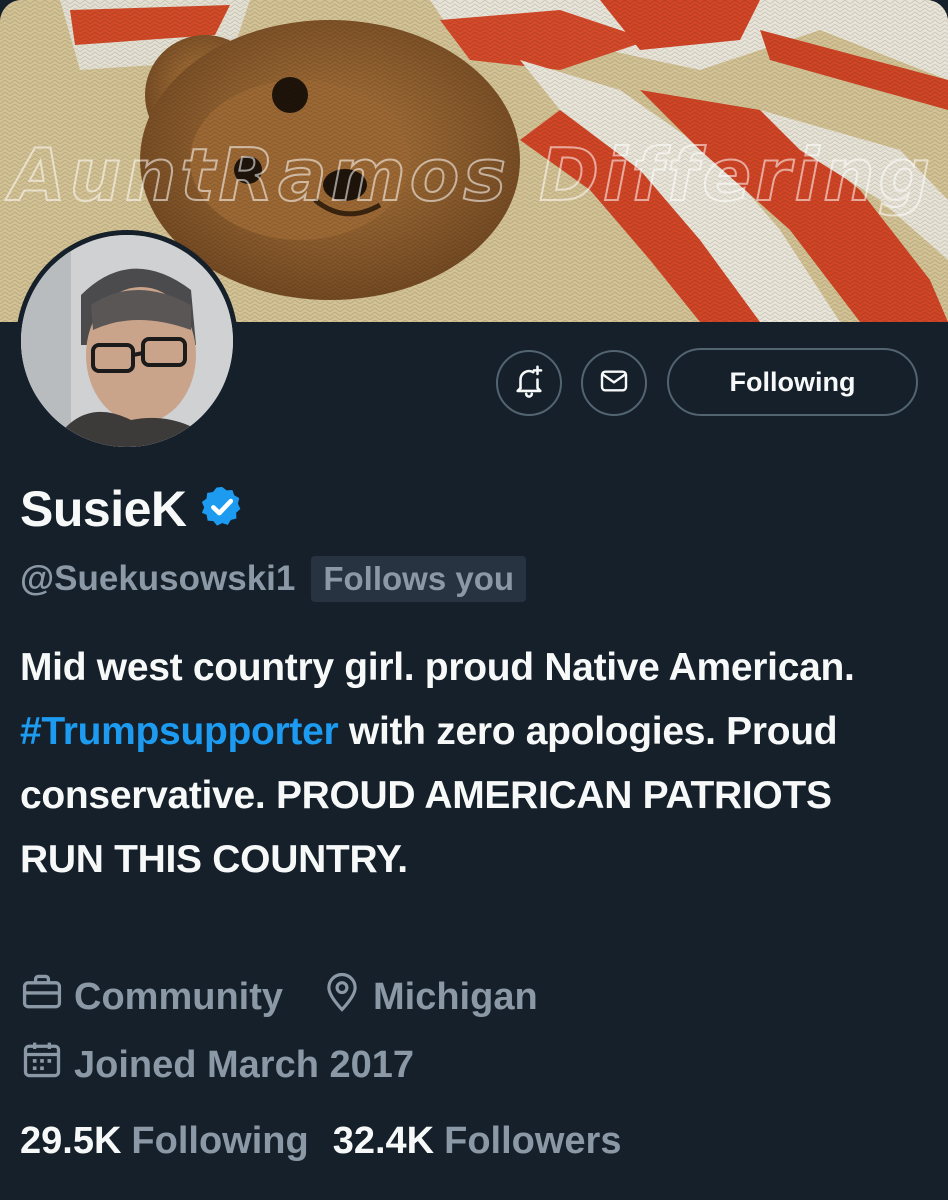 The width and height of the screenshot is (948, 1200). I want to click on briefcase-icon, so click(42, 997).